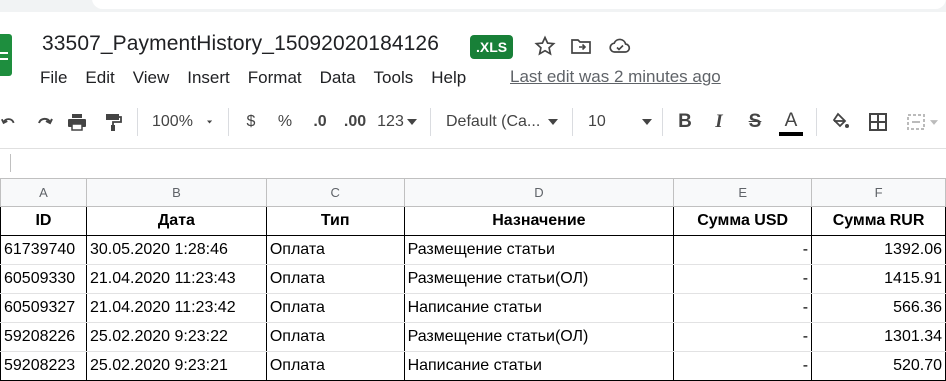 The image size is (946, 381). I want to click on percent-label: %, so click(285, 121).